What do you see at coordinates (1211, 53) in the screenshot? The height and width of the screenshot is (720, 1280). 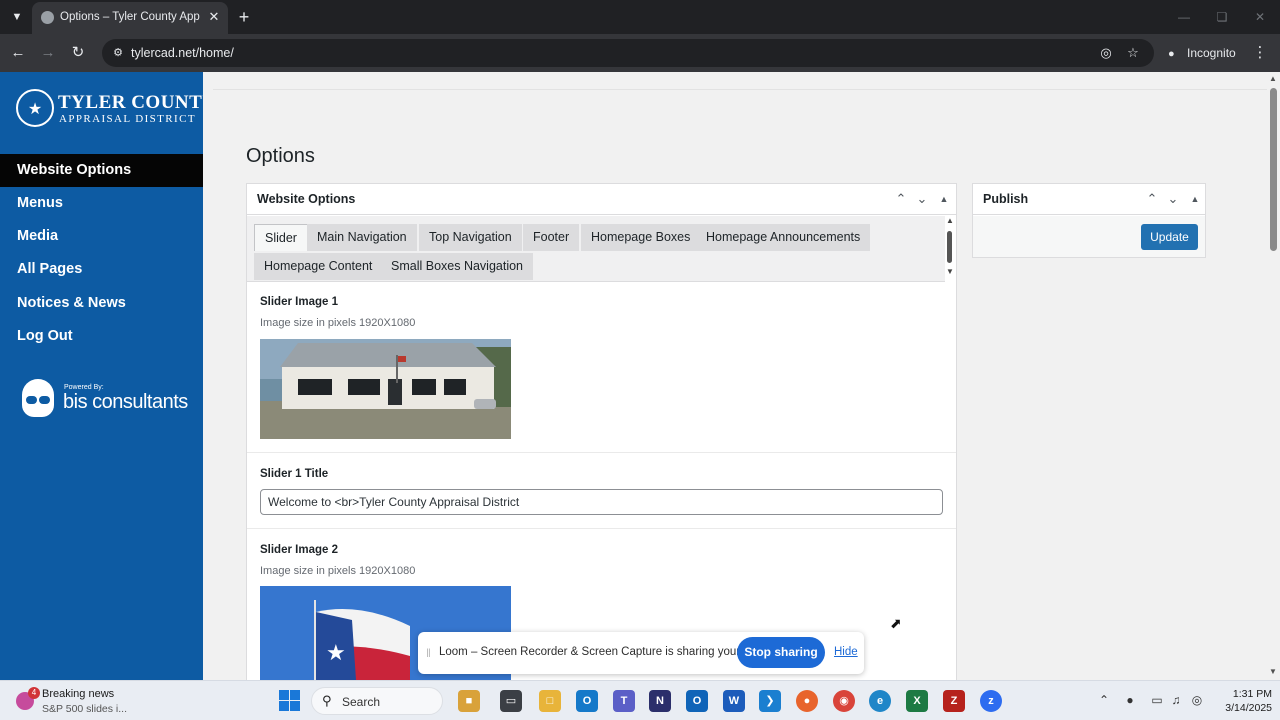 I see `incognito-label: Incognito` at bounding box center [1211, 53].